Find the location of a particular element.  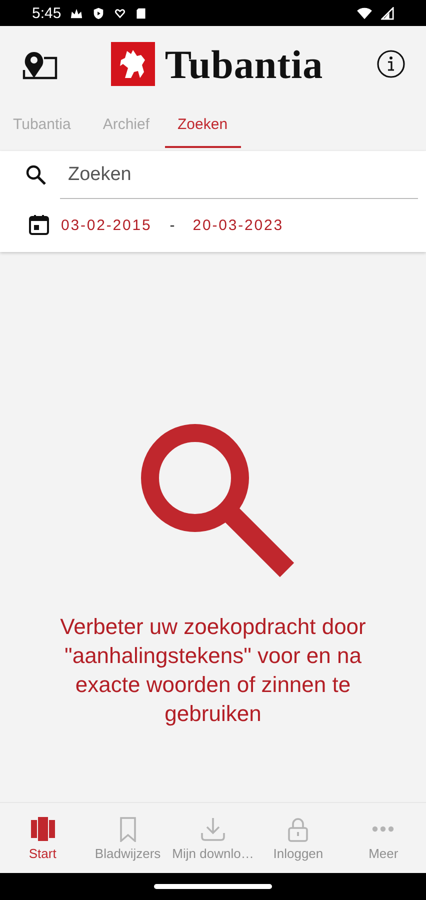

heart-icon is located at coordinates (120, 13).